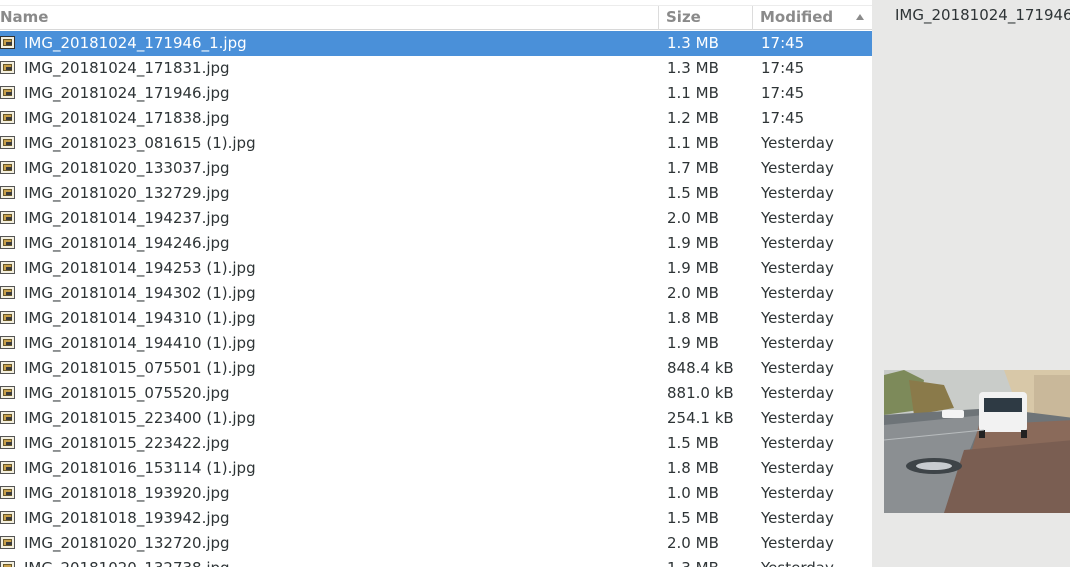 This screenshot has height=567, width=1070. Describe the element at coordinates (705, 18) in the screenshot. I see `size-column-header: Size` at that location.